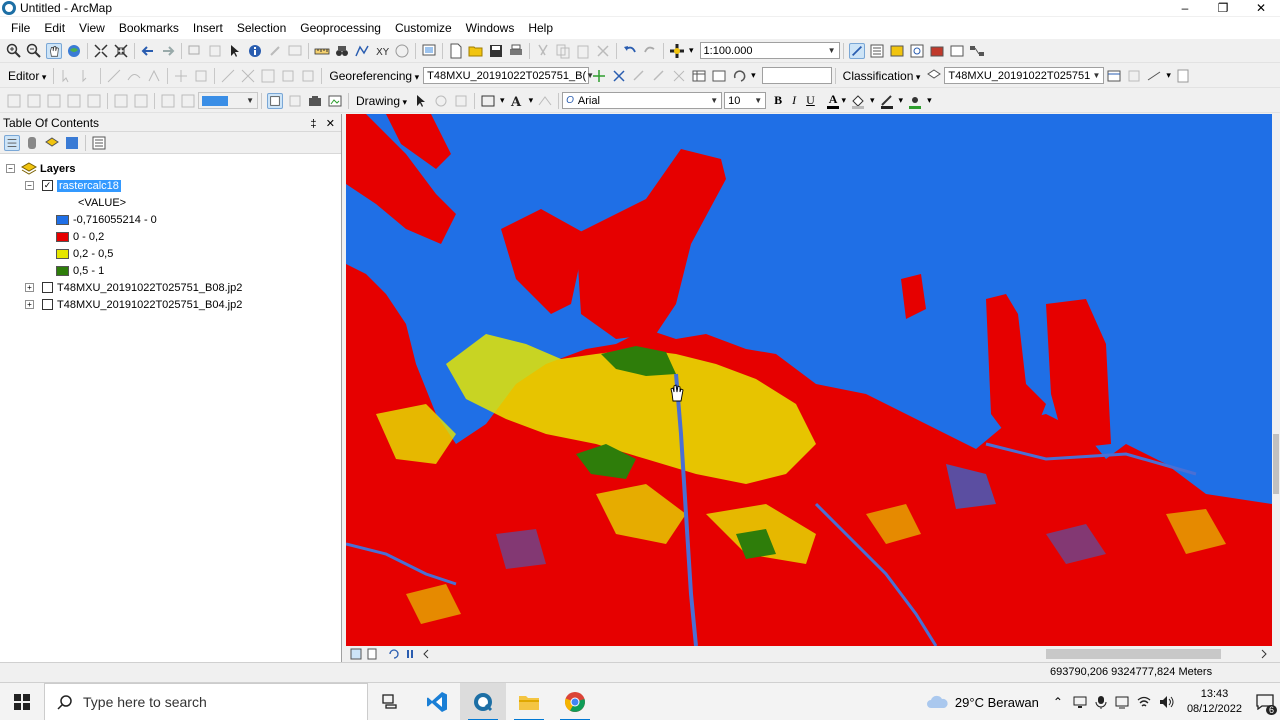 The width and height of the screenshot is (1280, 720). I want to click on layer-name: T48MXU_20191022T025751_B08.jp2, so click(149, 288).